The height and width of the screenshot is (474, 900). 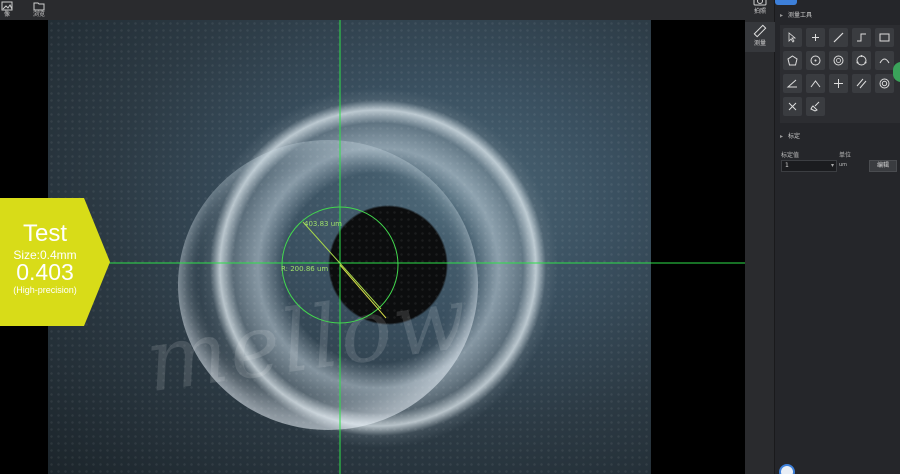 What do you see at coordinates (787, 165) in the screenshot?
I see `calibration-value-text: 1` at bounding box center [787, 165].